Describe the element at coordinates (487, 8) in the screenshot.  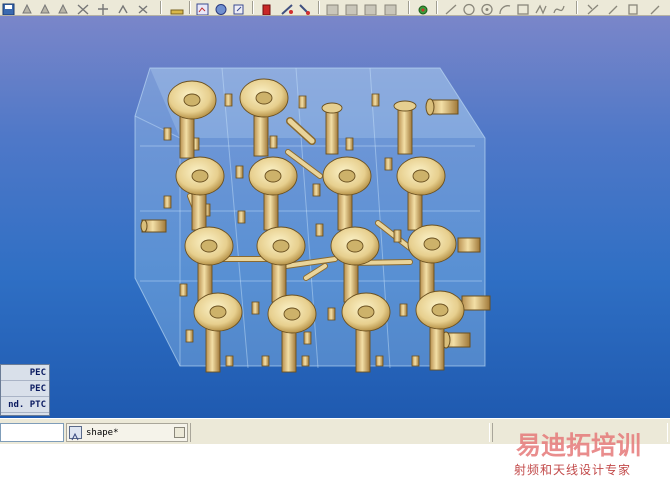
I see `draw-circle-icon` at that location.